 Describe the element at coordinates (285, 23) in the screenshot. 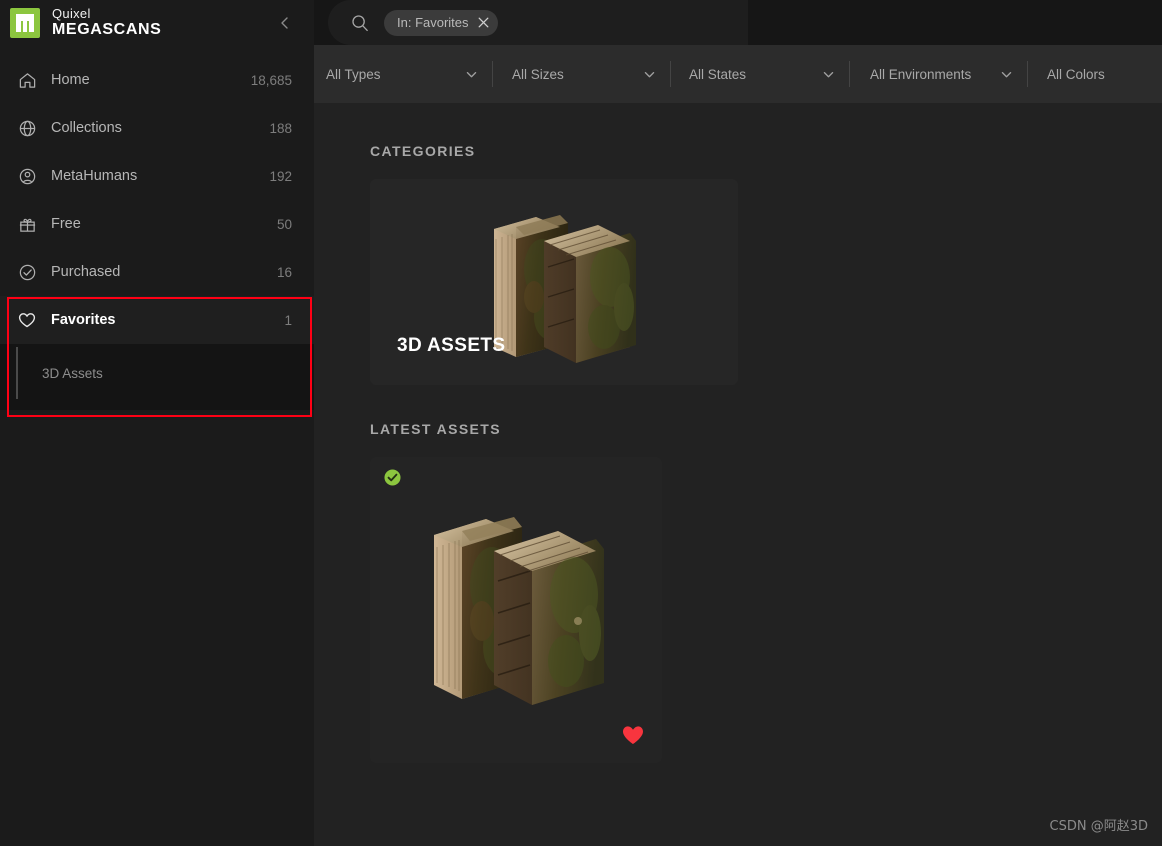

I see `chevron-left-icon` at that location.